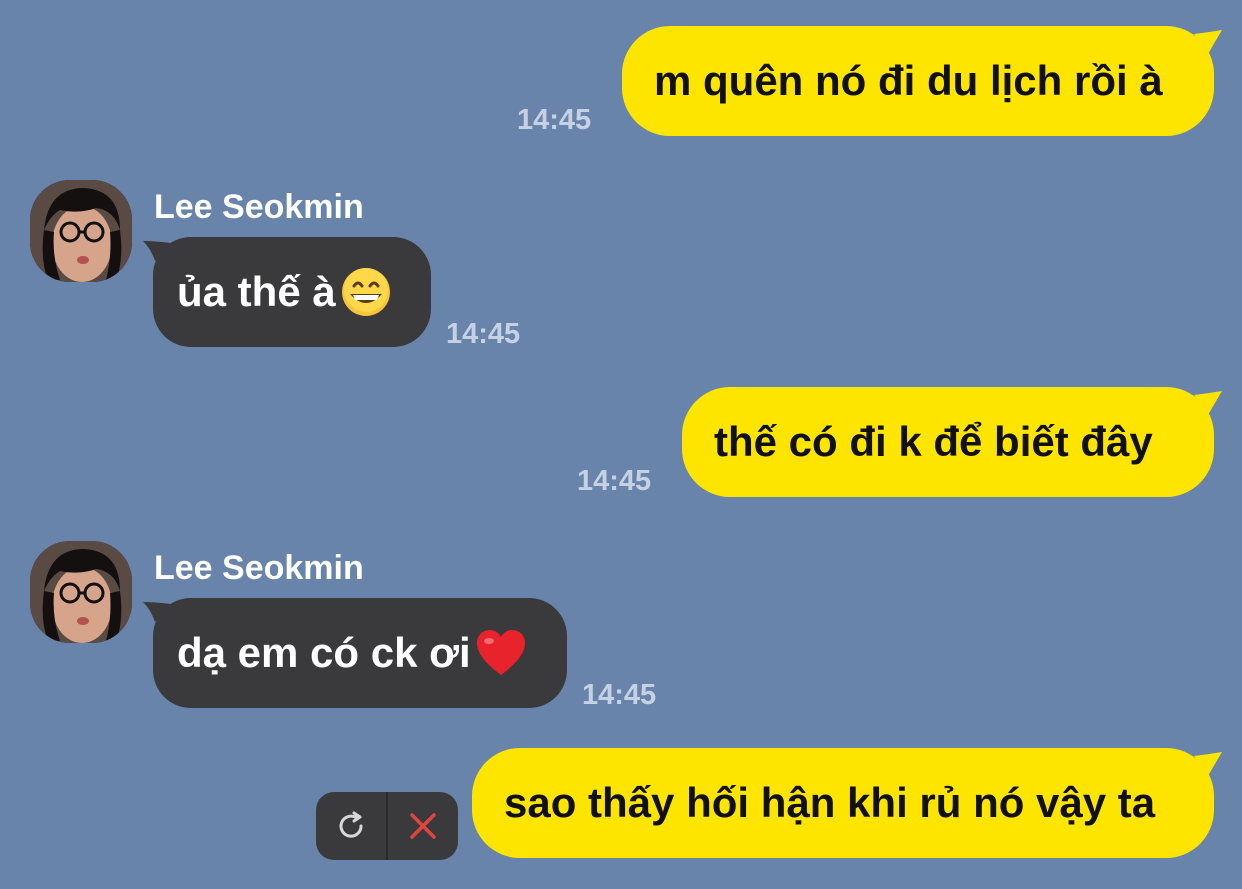 The image size is (1242, 889). I want to click on outgoing-message-bubble: m quên nó đi du lịch rồi à, so click(922, 81).